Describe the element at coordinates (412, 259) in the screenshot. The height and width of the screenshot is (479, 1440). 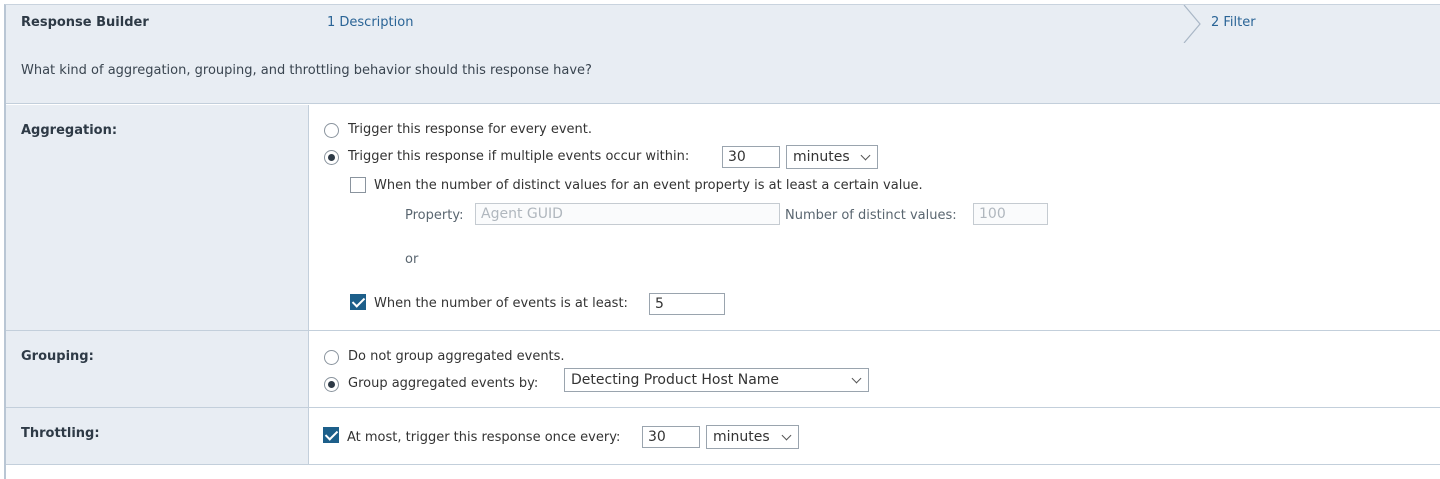
I see `or-label: or` at that location.